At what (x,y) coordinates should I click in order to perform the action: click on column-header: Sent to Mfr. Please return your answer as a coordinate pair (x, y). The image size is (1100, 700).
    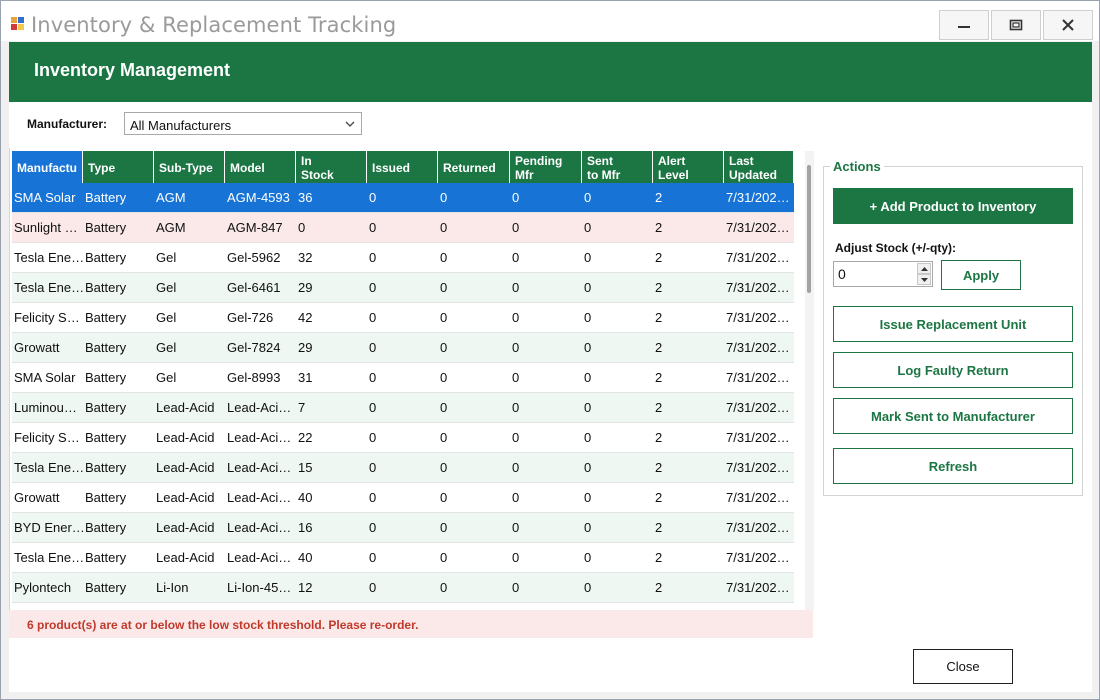
    Looking at the image, I should click on (617, 167).